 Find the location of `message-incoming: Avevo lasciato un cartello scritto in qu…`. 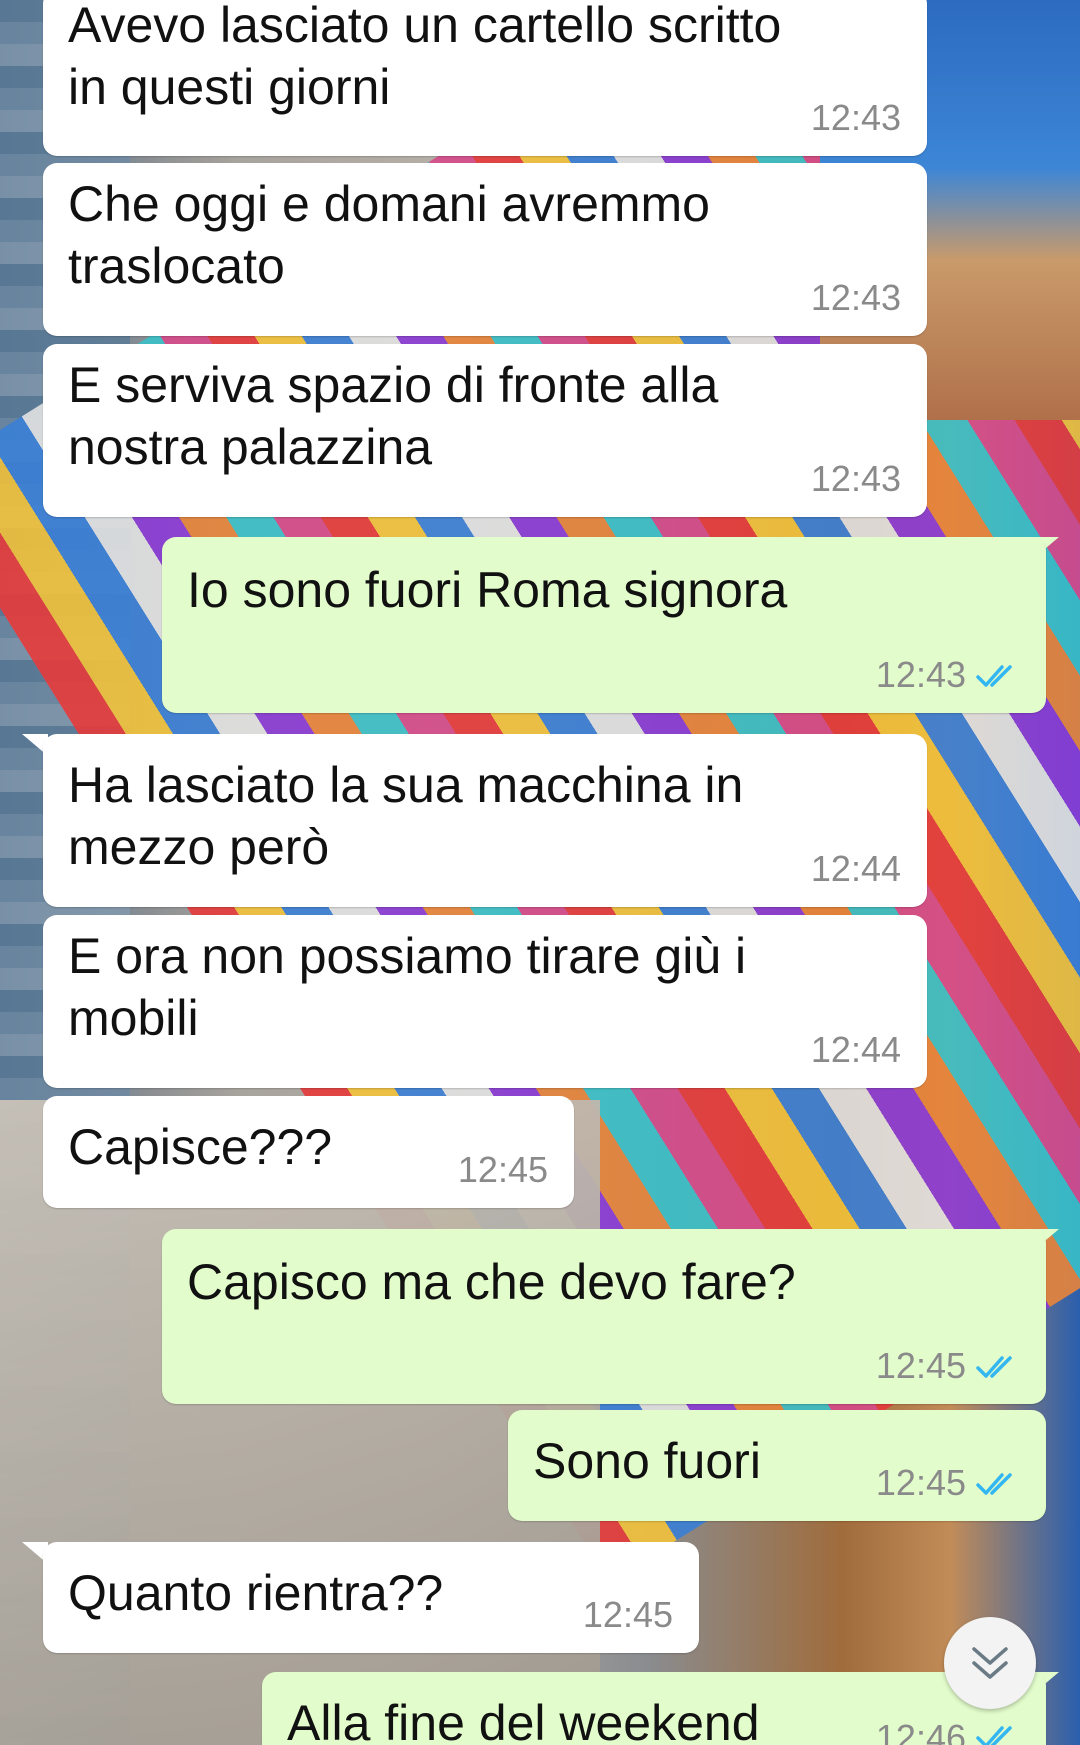

message-incoming: Avevo lasciato un cartello scritto in qu… is located at coordinates (485, 78).